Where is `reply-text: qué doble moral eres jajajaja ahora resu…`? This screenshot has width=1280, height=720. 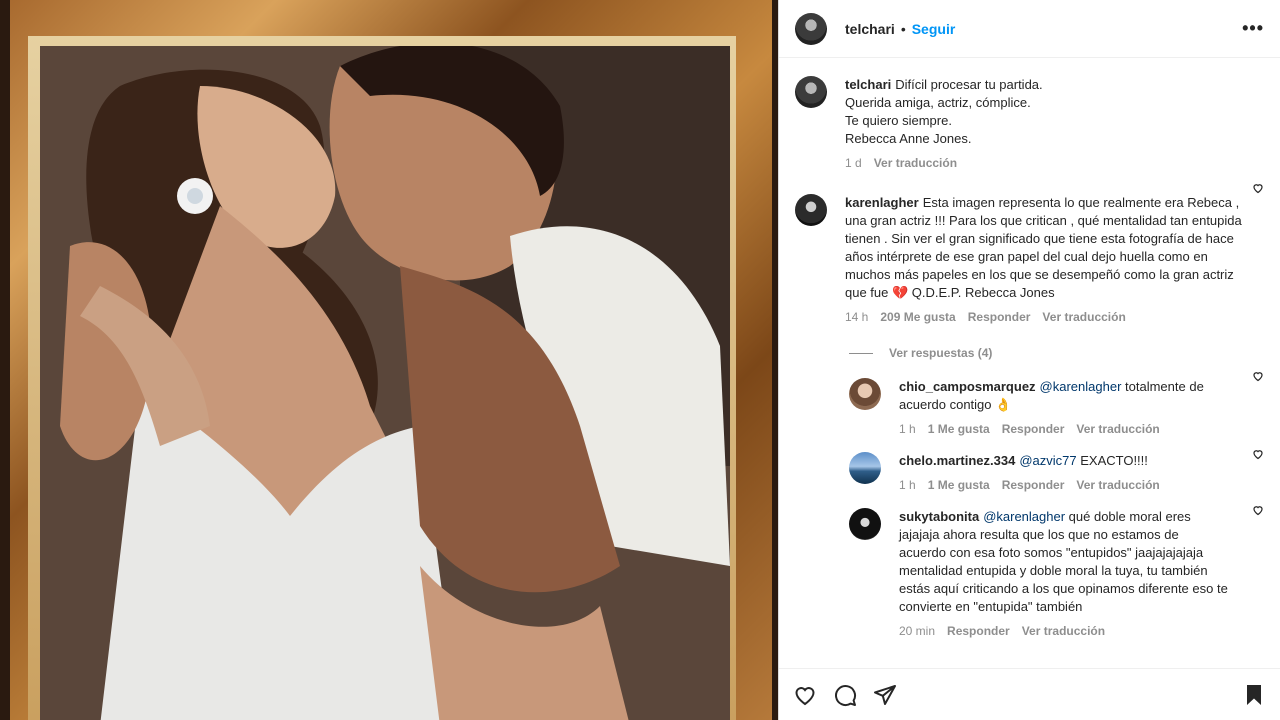 reply-text: qué doble moral eres jajajaja ahora resu… is located at coordinates (1063, 561).